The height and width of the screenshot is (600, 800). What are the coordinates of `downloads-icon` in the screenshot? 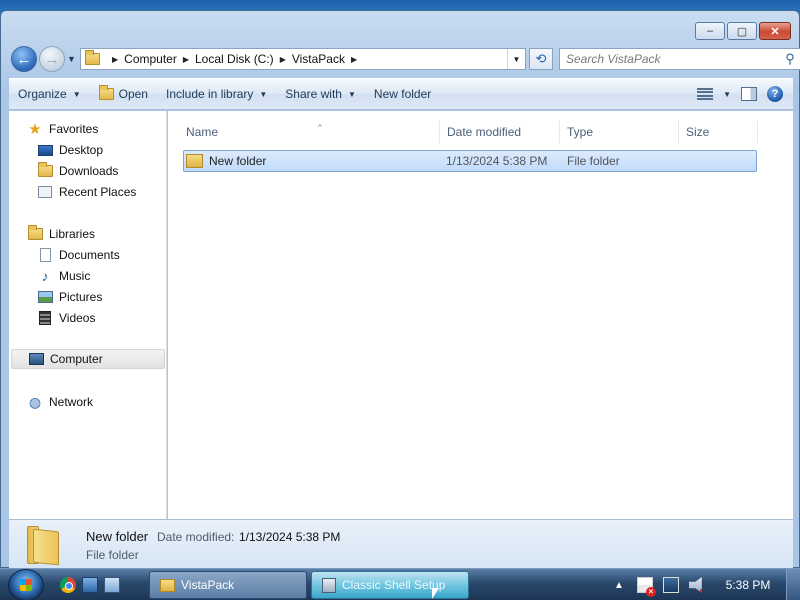 It's located at (45, 170).